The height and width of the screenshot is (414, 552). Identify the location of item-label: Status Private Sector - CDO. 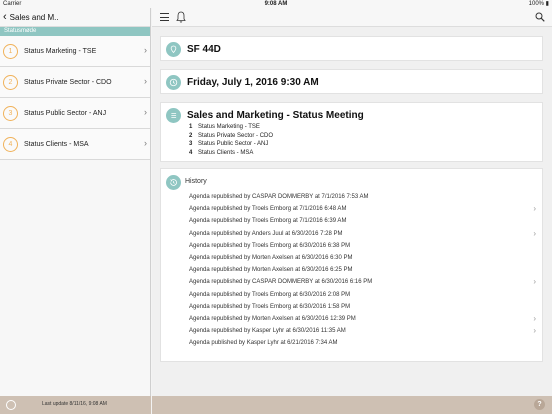
(68, 82).